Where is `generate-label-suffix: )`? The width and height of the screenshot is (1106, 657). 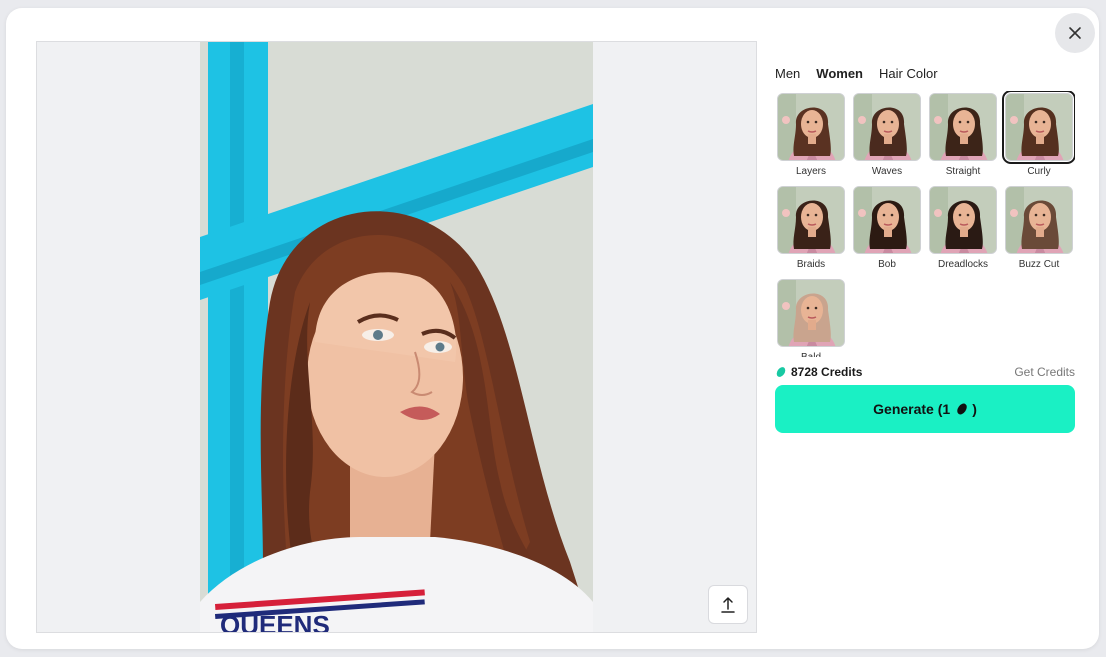 generate-label-suffix: ) is located at coordinates (974, 409).